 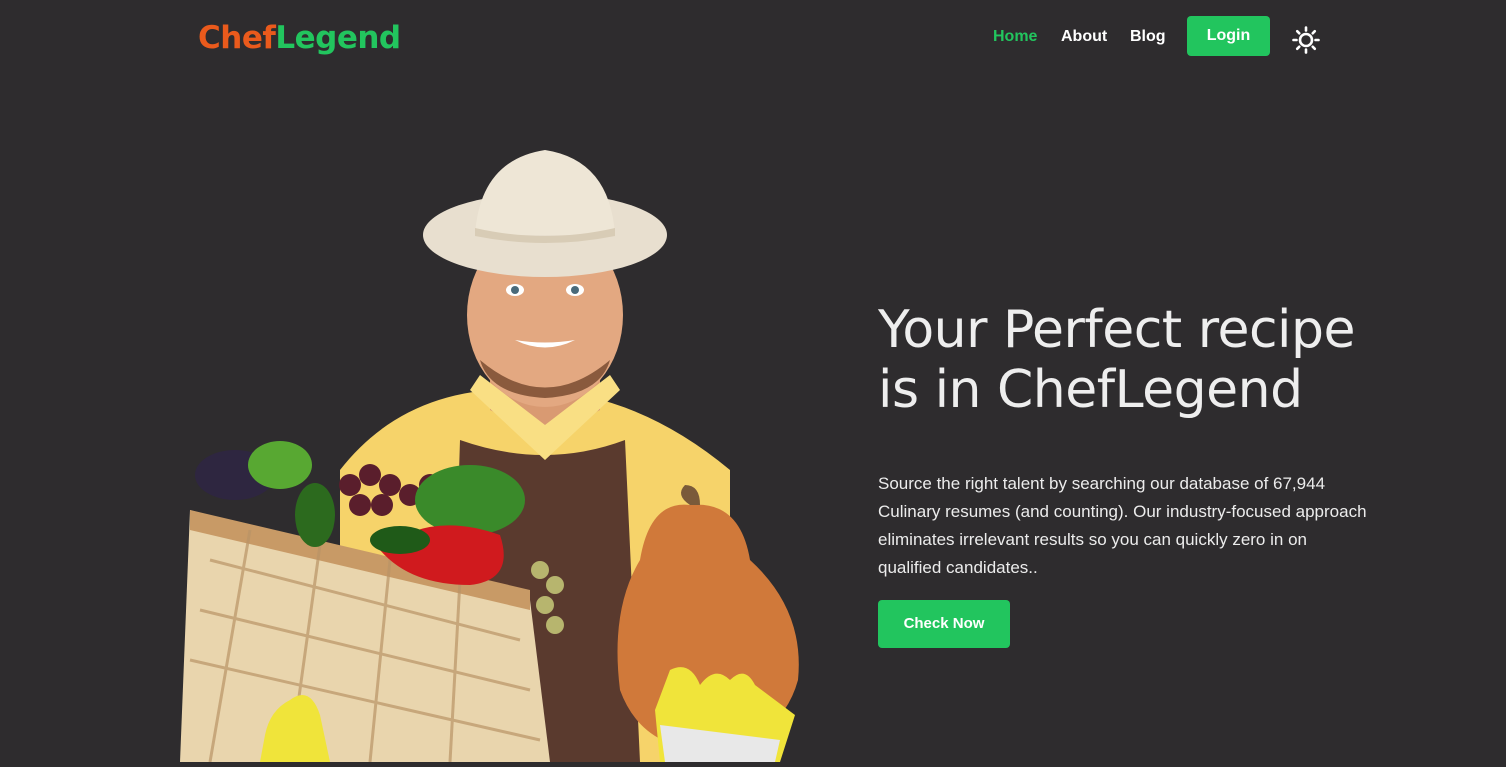 What do you see at coordinates (1015, 37) in the screenshot?
I see `nav-home-link: Home` at bounding box center [1015, 37].